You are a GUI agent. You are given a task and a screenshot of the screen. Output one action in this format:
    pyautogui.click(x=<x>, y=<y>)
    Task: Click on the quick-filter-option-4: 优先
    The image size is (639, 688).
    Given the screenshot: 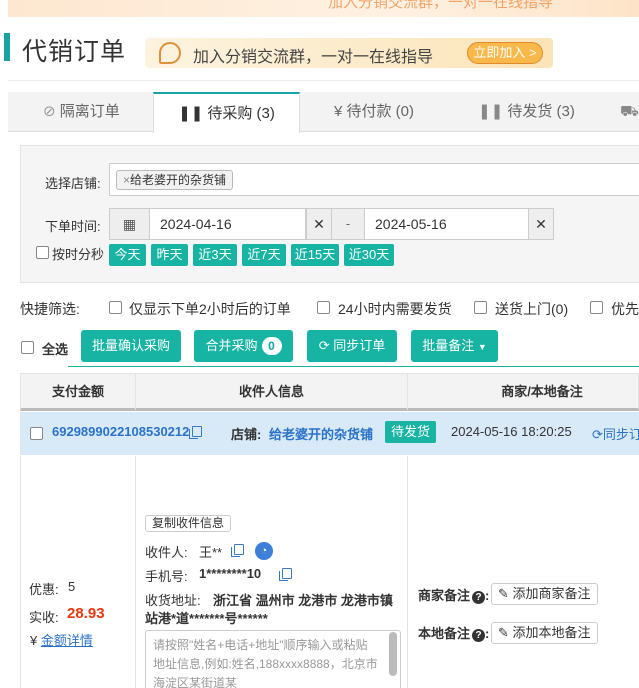 What is the action you would take?
    pyautogui.click(x=625, y=309)
    